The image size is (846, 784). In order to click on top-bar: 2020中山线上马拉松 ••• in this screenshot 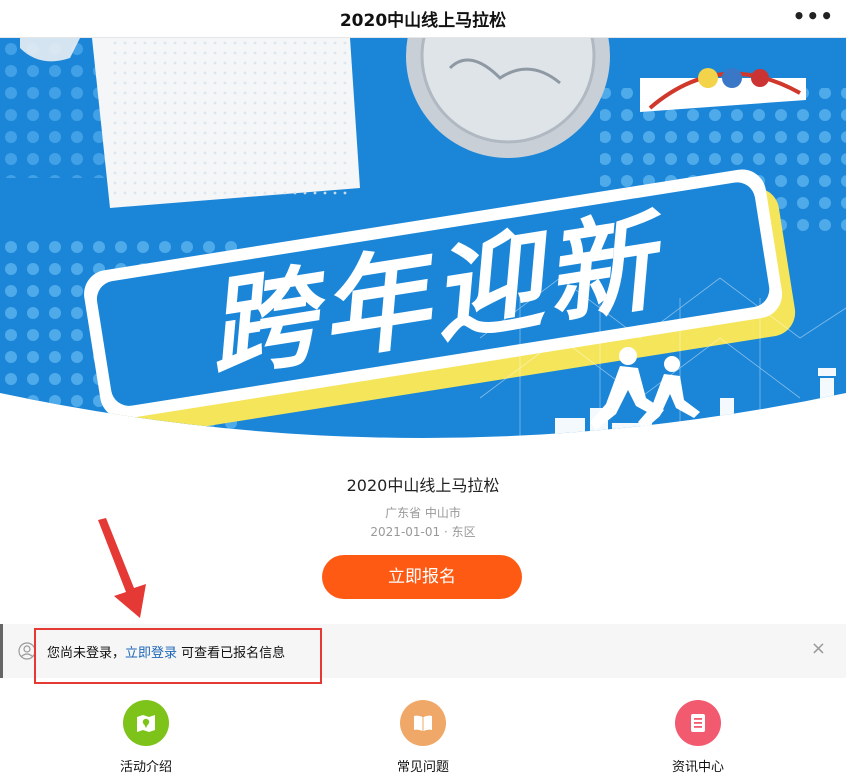, I will do `click(423, 19)`.